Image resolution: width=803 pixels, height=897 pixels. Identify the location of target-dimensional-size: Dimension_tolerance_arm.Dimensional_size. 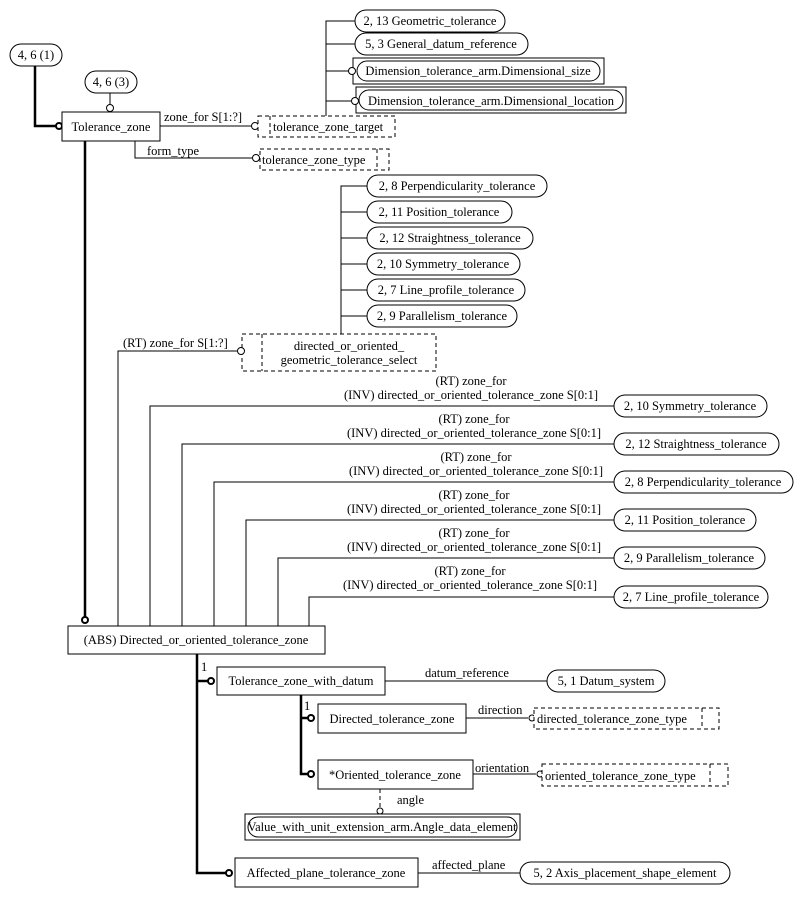
(476, 71).